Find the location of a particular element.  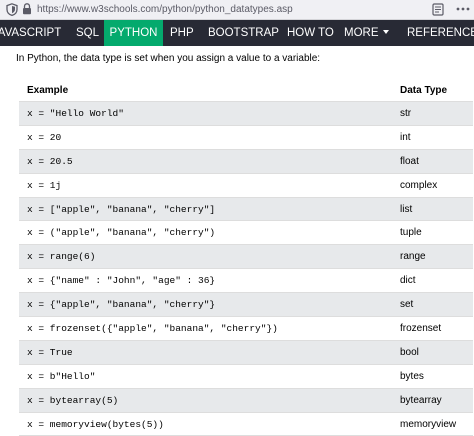

type-cell: complex is located at coordinates (432, 185).